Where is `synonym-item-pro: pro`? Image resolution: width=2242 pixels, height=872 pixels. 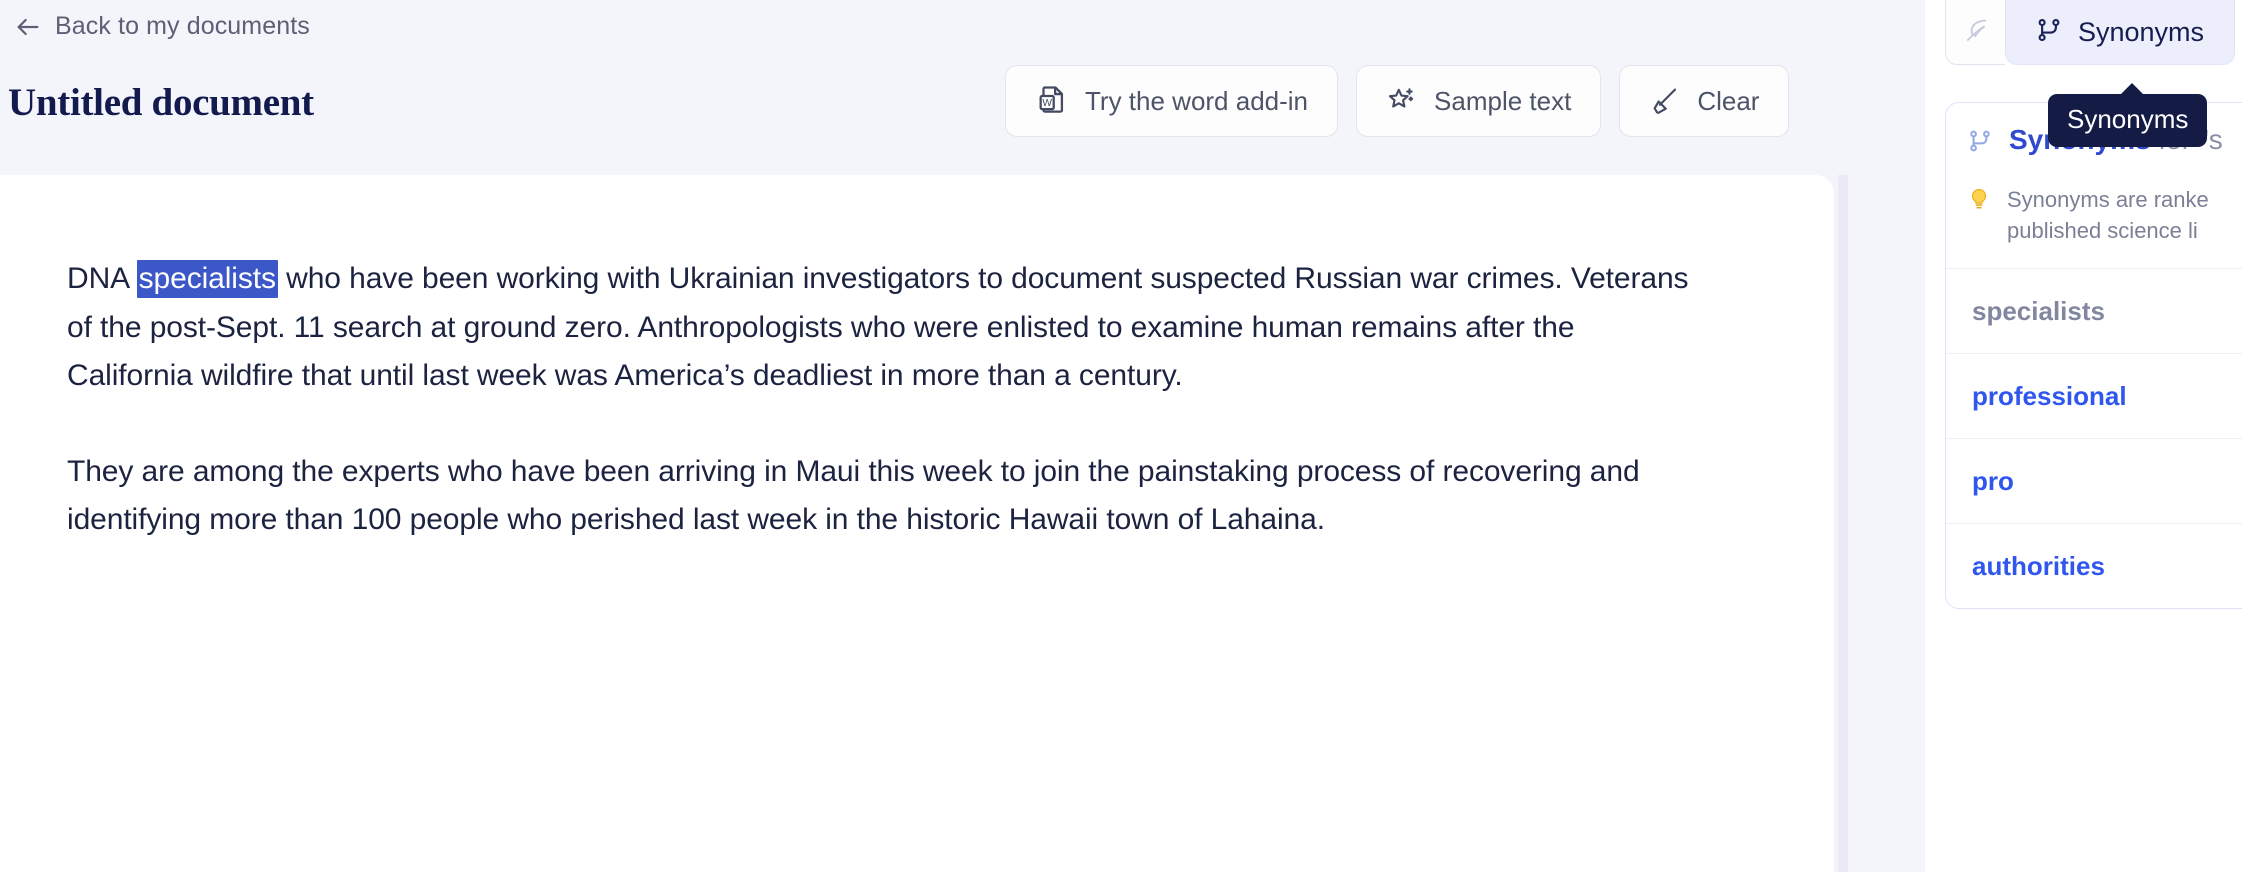 synonym-item-pro: pro is located at coordinates (2094, 480).